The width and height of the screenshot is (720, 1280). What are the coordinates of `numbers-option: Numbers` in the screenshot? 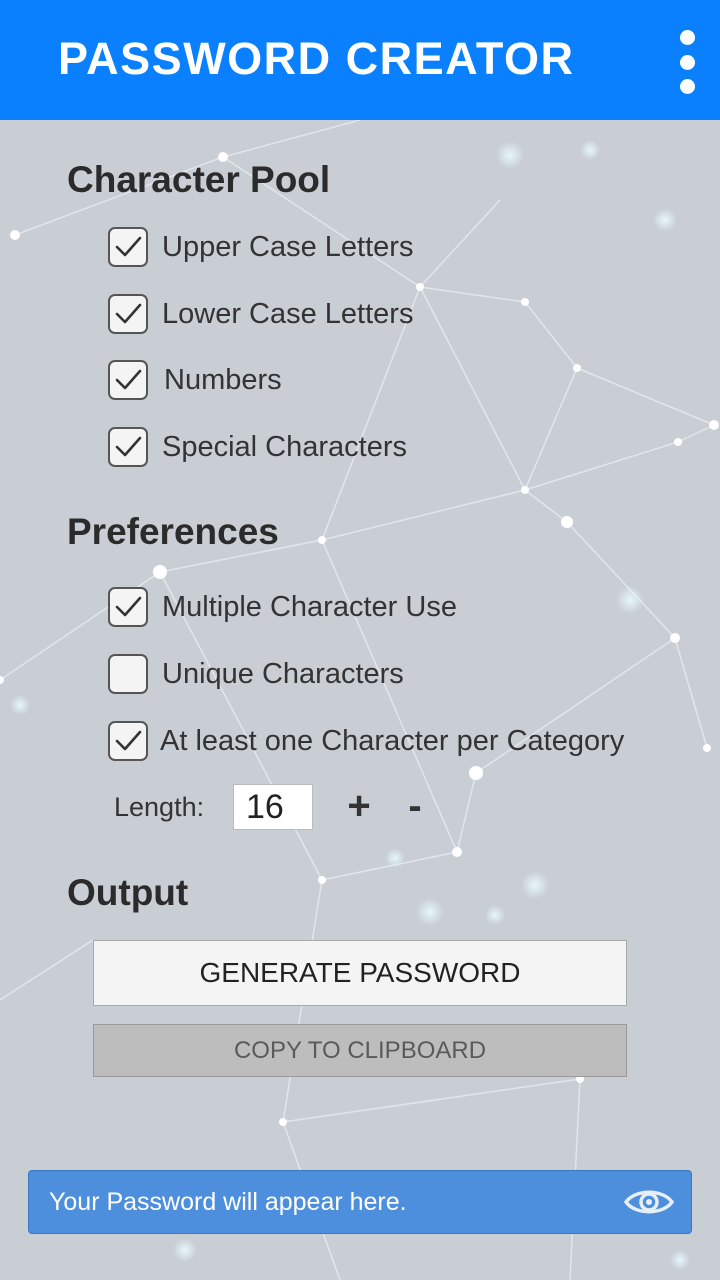 It's located at (195, 380).